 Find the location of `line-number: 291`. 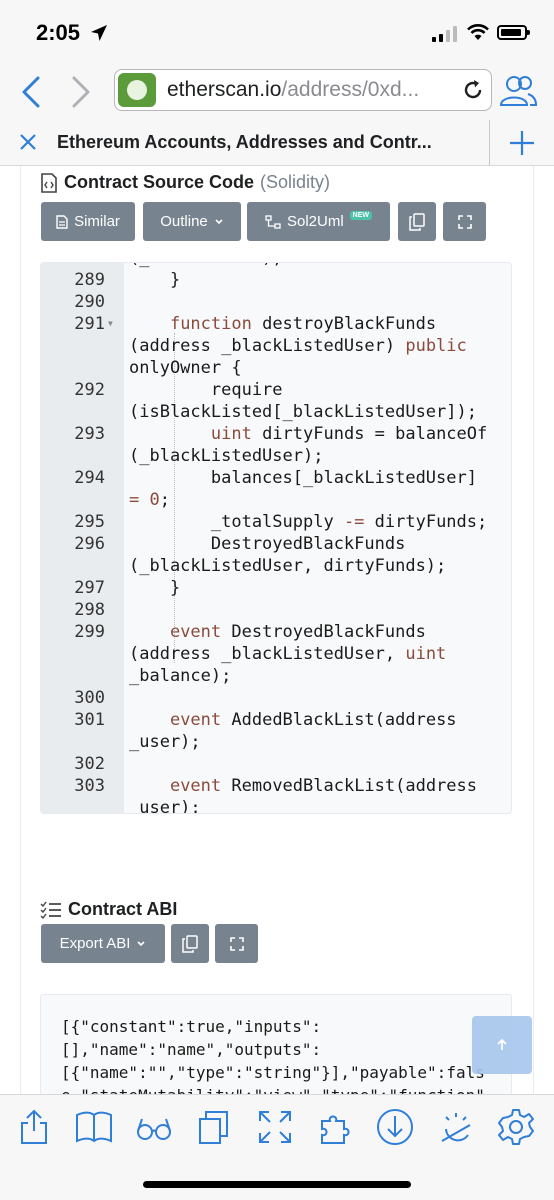

line-number: 291 is located at coordinates (89, 324).